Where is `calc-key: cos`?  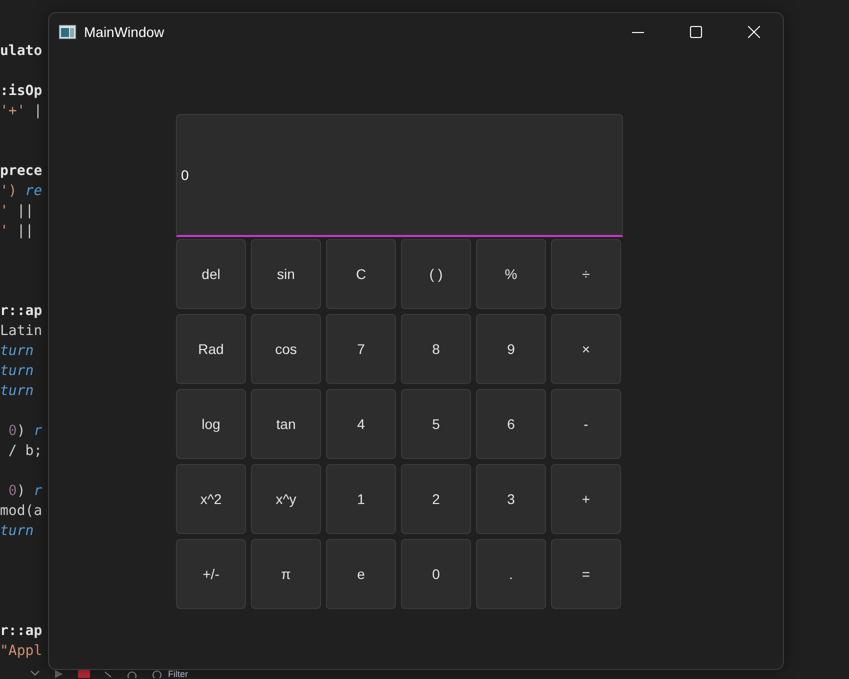 calc-key: cos is located at coordinates (286, 349).